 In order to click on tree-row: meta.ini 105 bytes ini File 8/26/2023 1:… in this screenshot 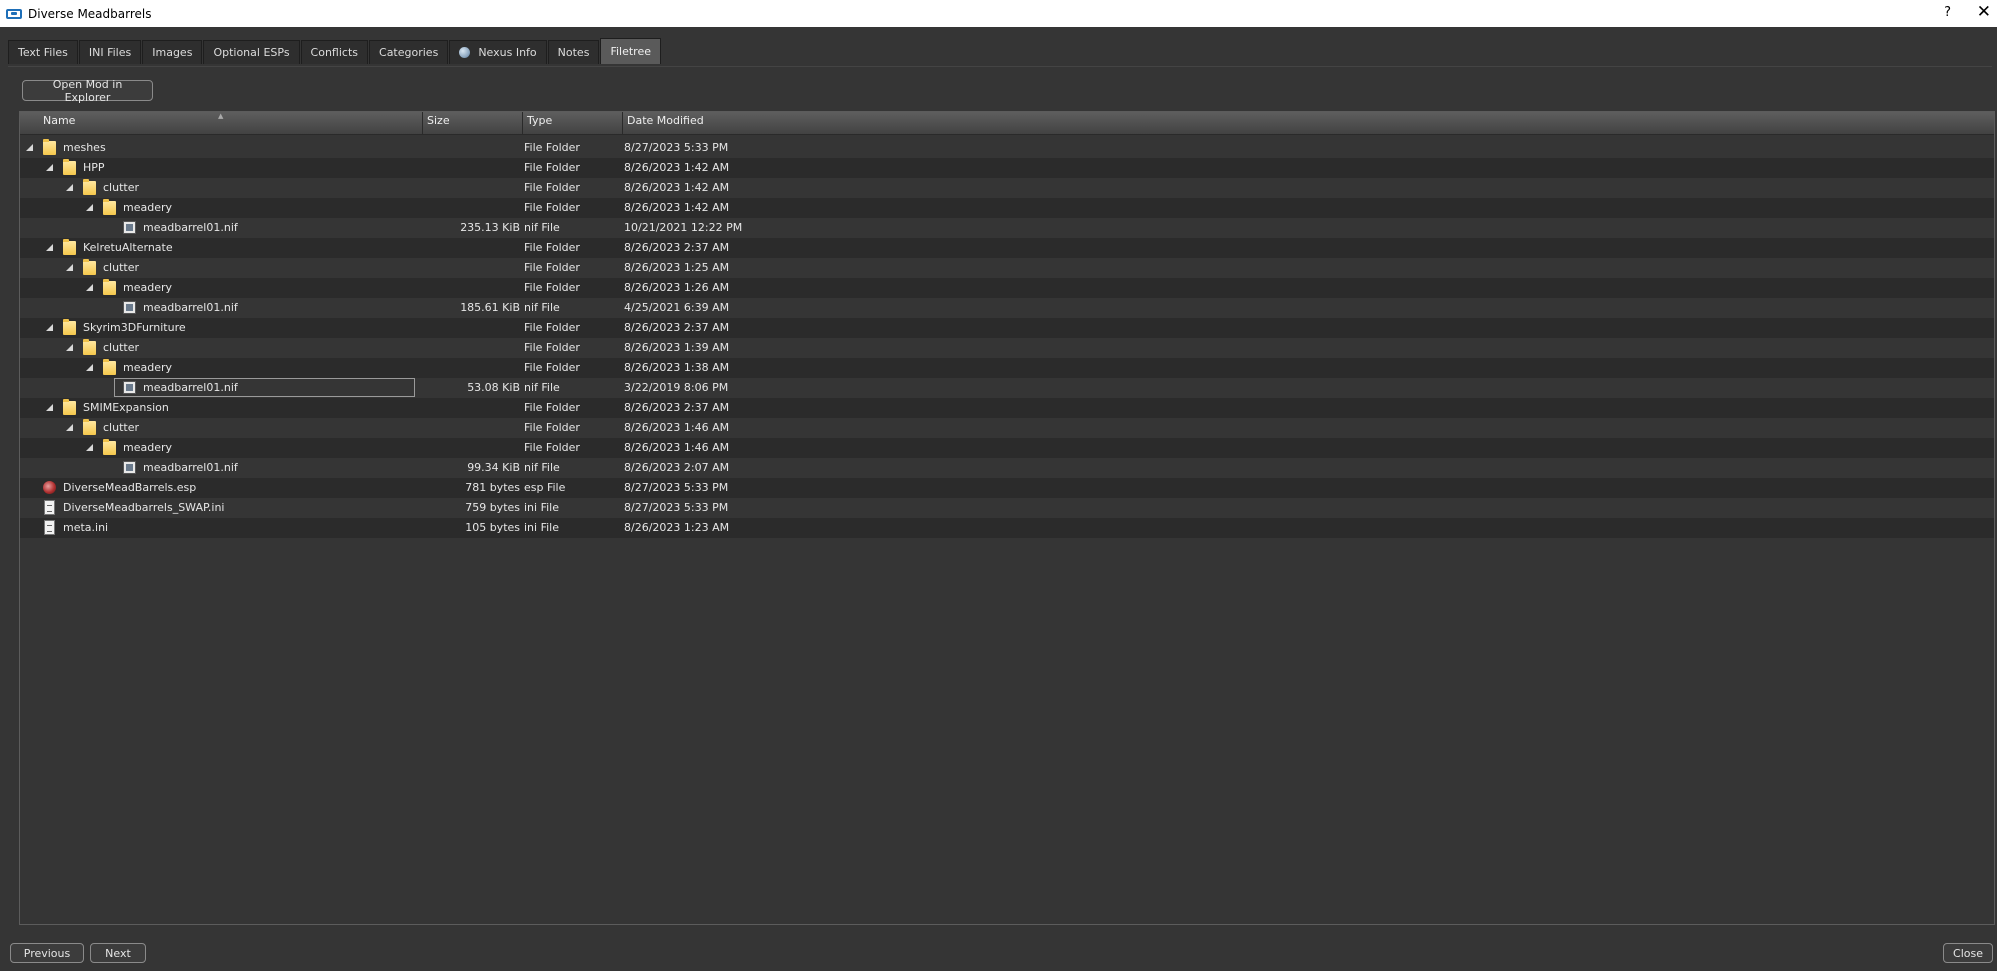, I will do `click(1007, 528)`.